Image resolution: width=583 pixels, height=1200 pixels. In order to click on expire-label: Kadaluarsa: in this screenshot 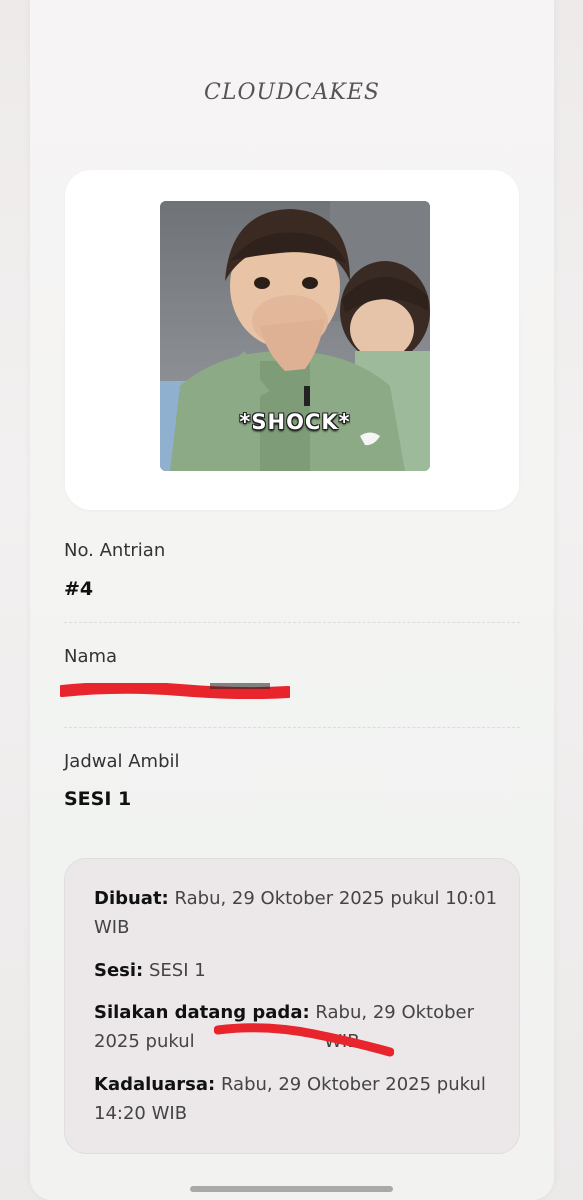, I will do `click(155, 1084)`.